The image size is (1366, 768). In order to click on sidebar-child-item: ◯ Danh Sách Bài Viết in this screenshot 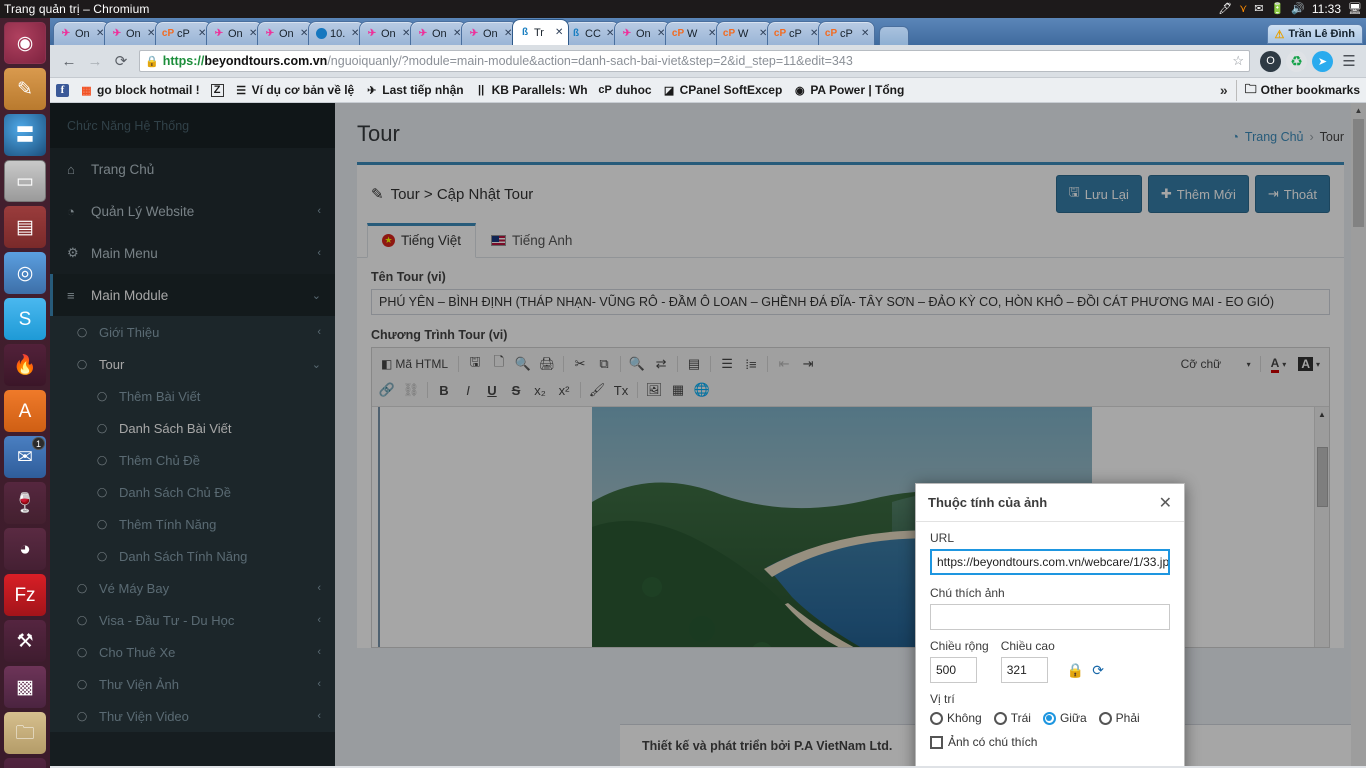, I will do `click(192, 428)`.